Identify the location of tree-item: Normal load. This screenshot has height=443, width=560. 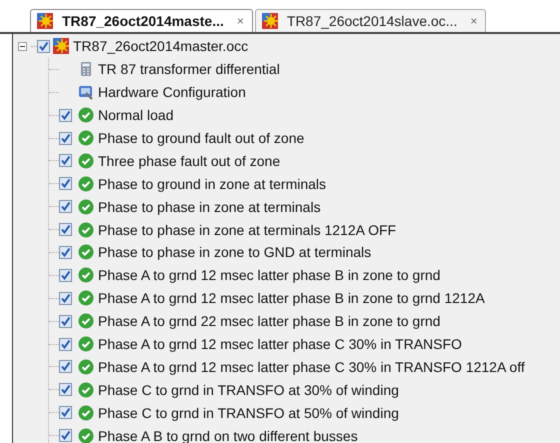
(136, 115).